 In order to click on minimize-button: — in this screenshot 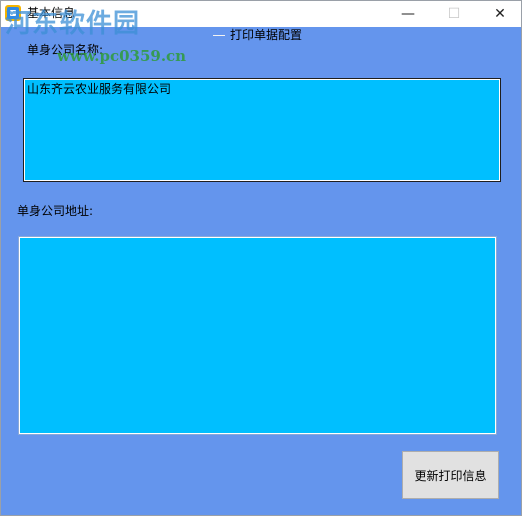, I will do `click(408, 14)`.